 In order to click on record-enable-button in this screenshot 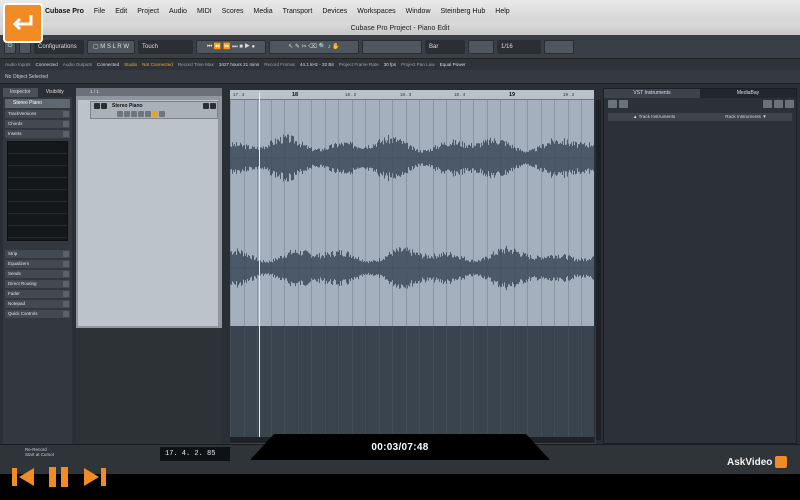, I will do `click(206, 106)`.